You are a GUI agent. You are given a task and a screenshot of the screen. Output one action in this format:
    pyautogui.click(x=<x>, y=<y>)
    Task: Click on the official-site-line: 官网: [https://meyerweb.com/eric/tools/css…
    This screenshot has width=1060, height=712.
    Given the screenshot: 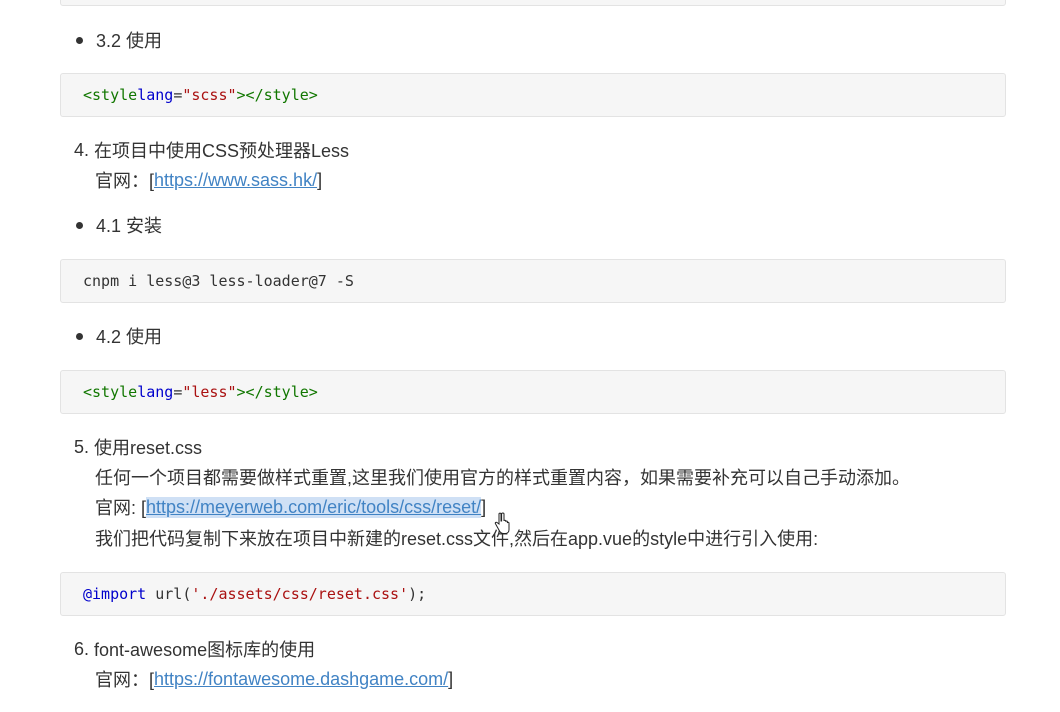 What is the action you would take?
    pyautogui.click(x=290, y=507)
    